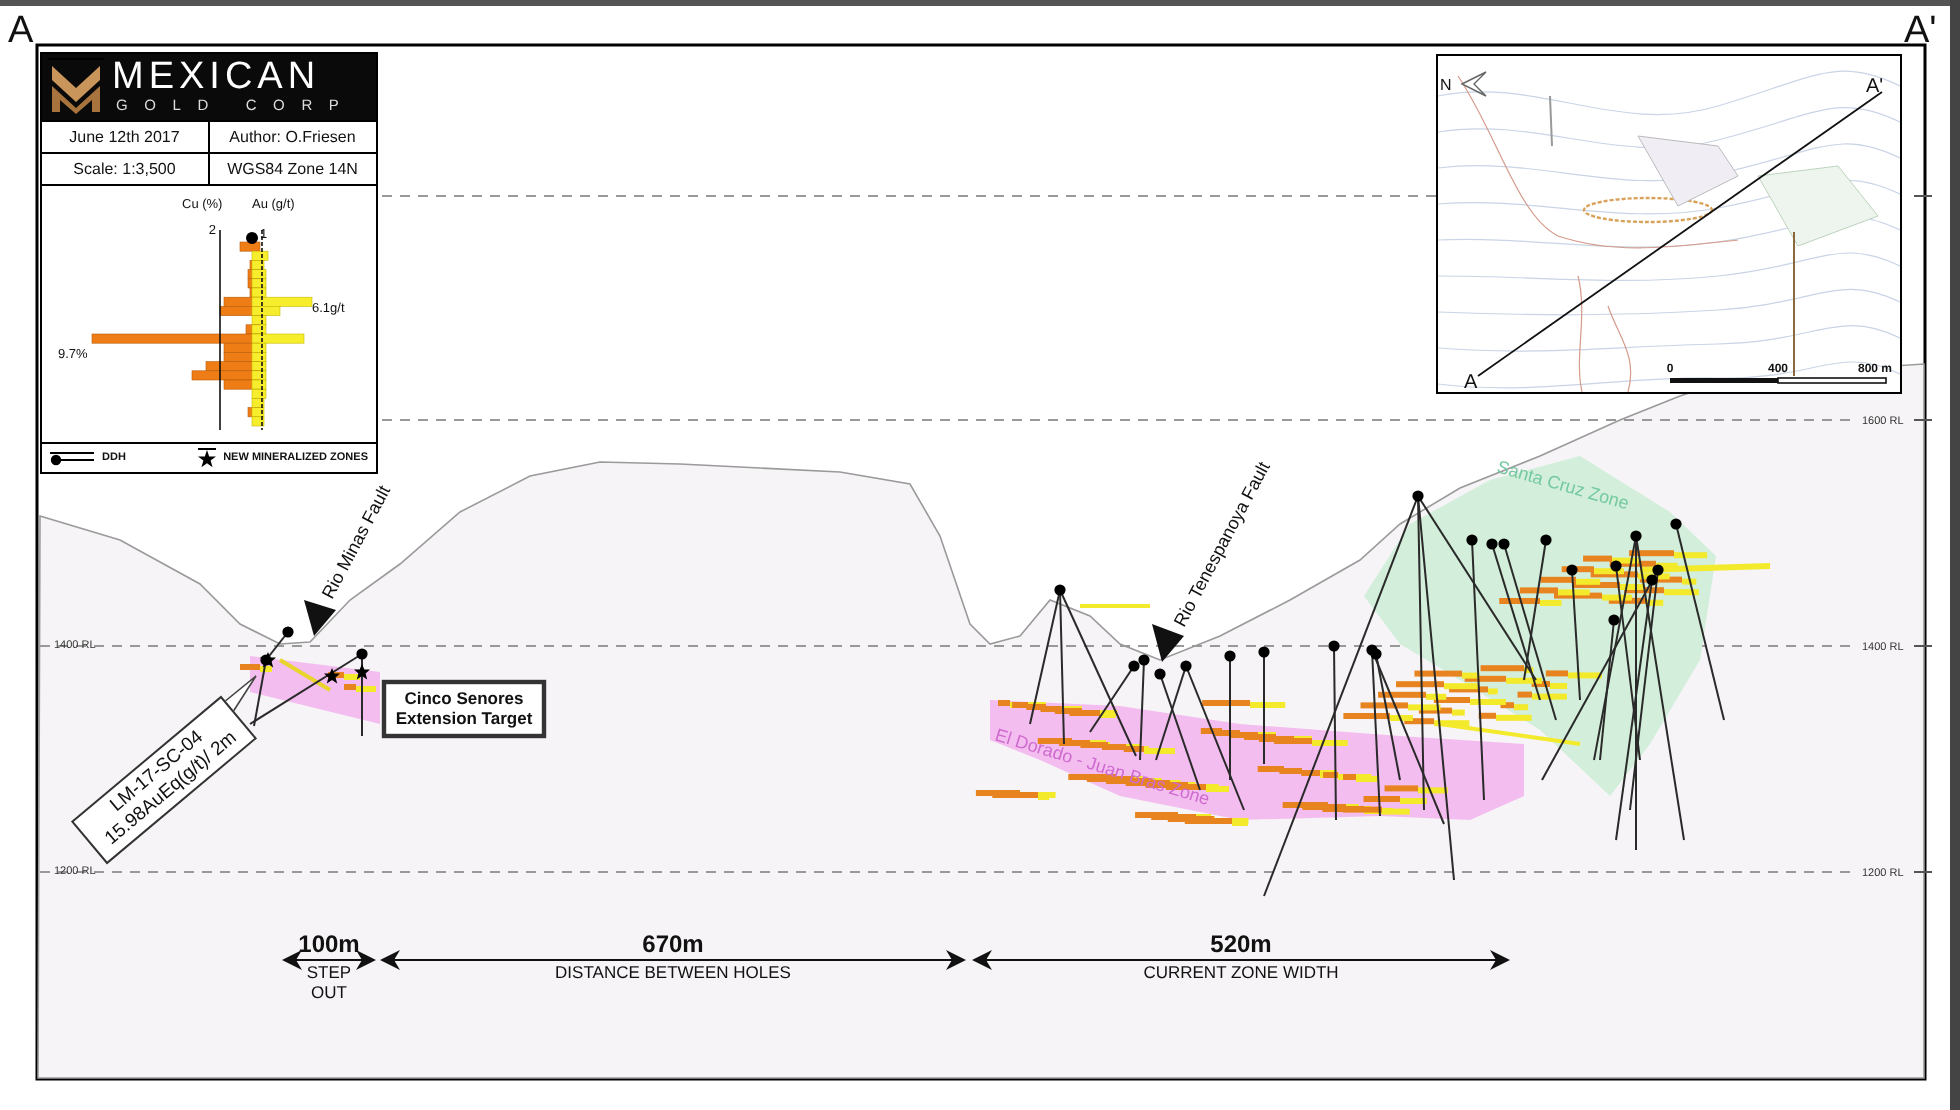  I want to click on dimension-caption: CURRENT ZONE WIDTH, so click(1241, 972).